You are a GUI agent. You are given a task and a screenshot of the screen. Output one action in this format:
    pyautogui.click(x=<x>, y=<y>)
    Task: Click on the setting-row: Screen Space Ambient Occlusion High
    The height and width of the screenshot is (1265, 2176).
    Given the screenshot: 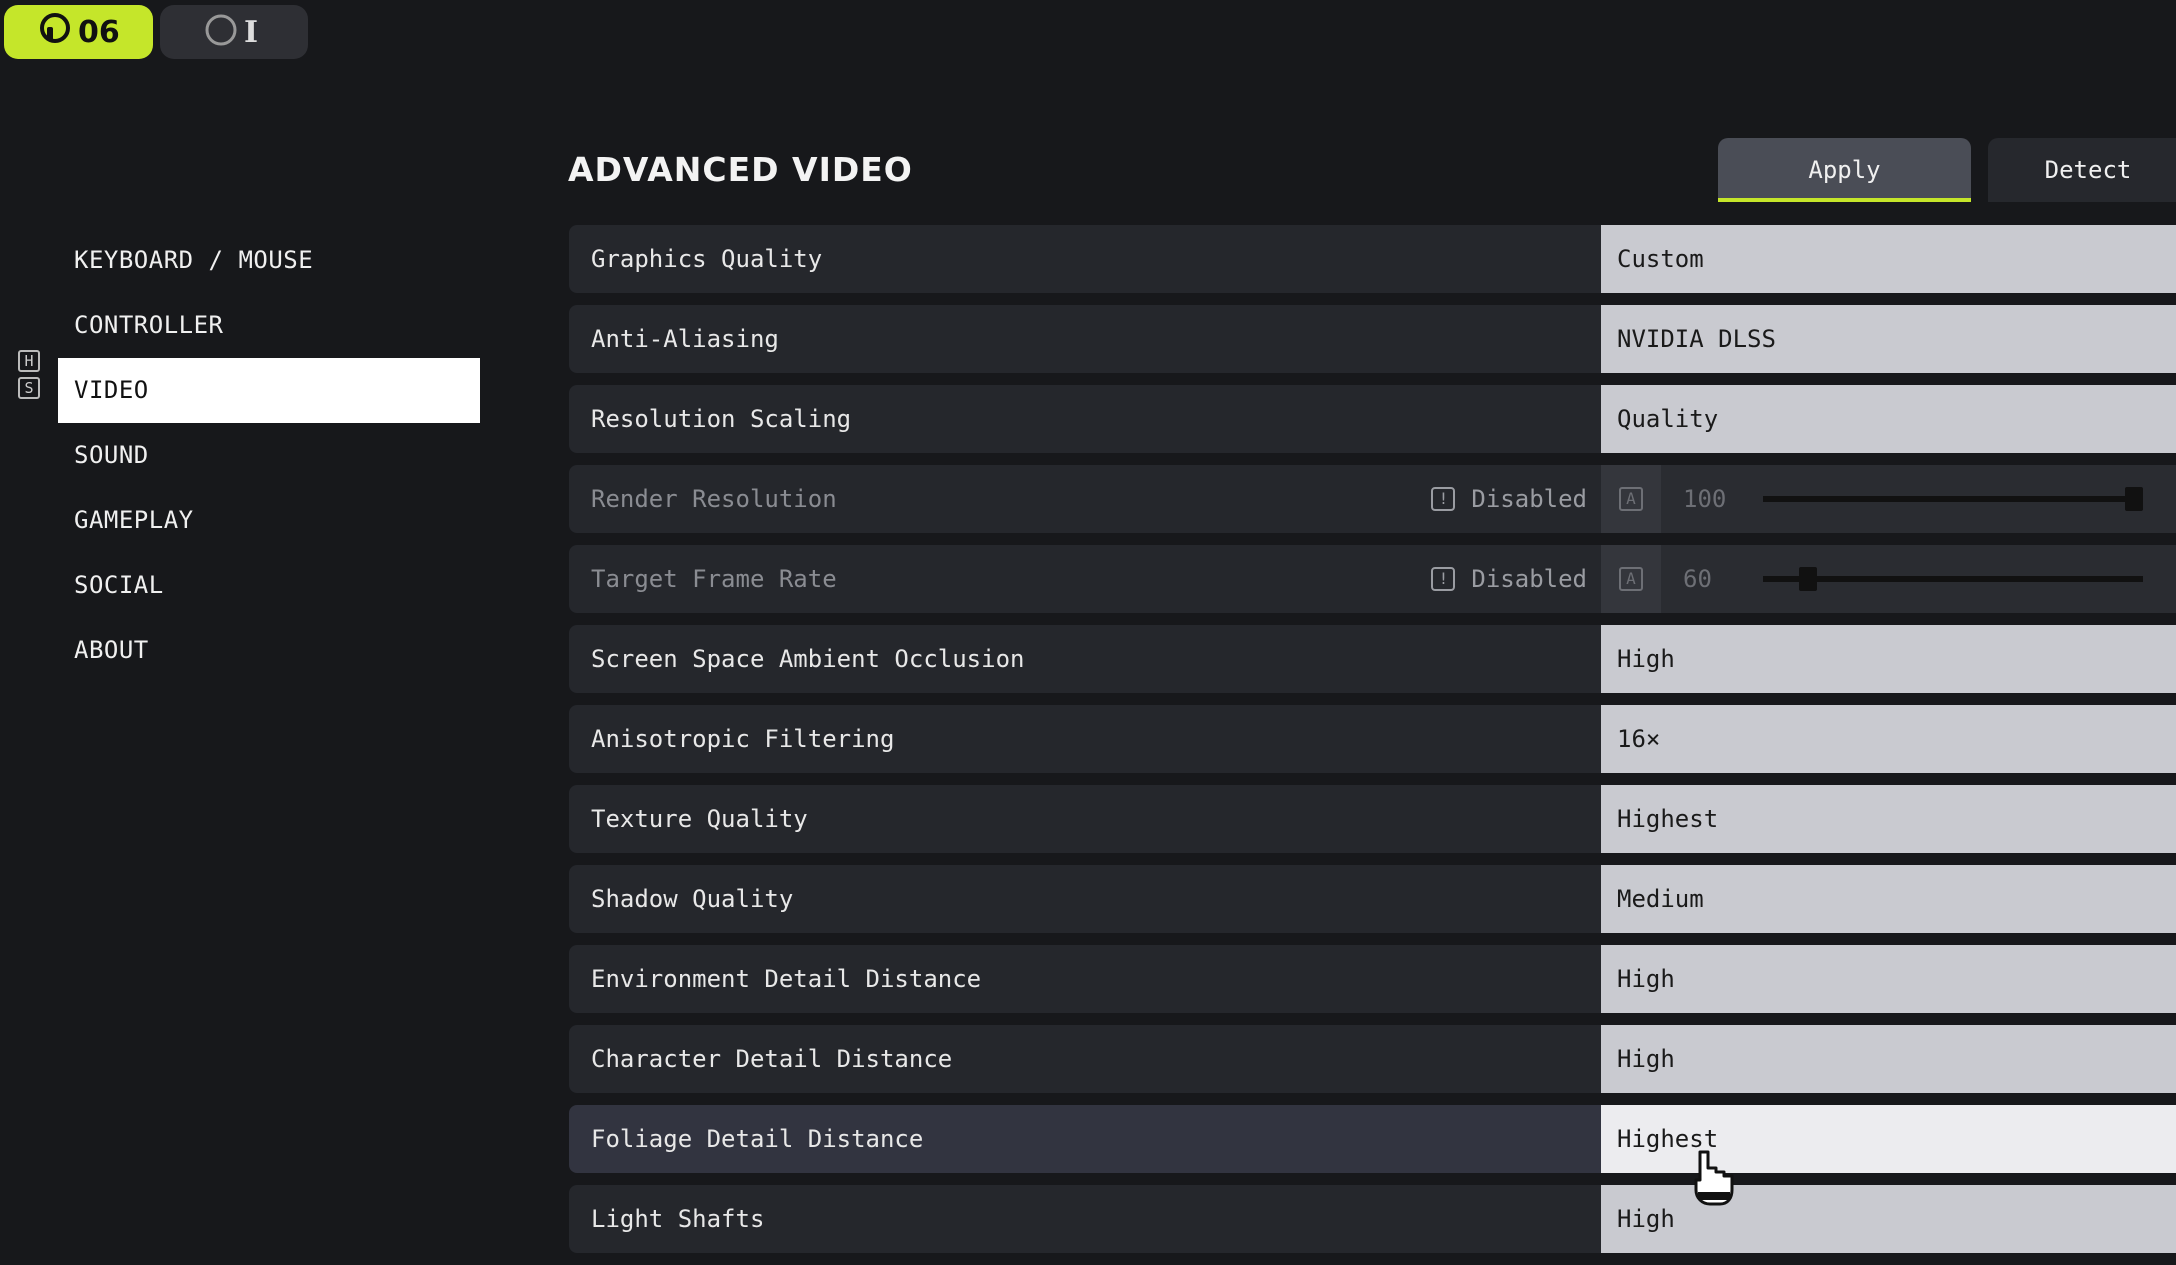 What is the action you would take?
    pyautogui.click(x=1372, y=659)
    